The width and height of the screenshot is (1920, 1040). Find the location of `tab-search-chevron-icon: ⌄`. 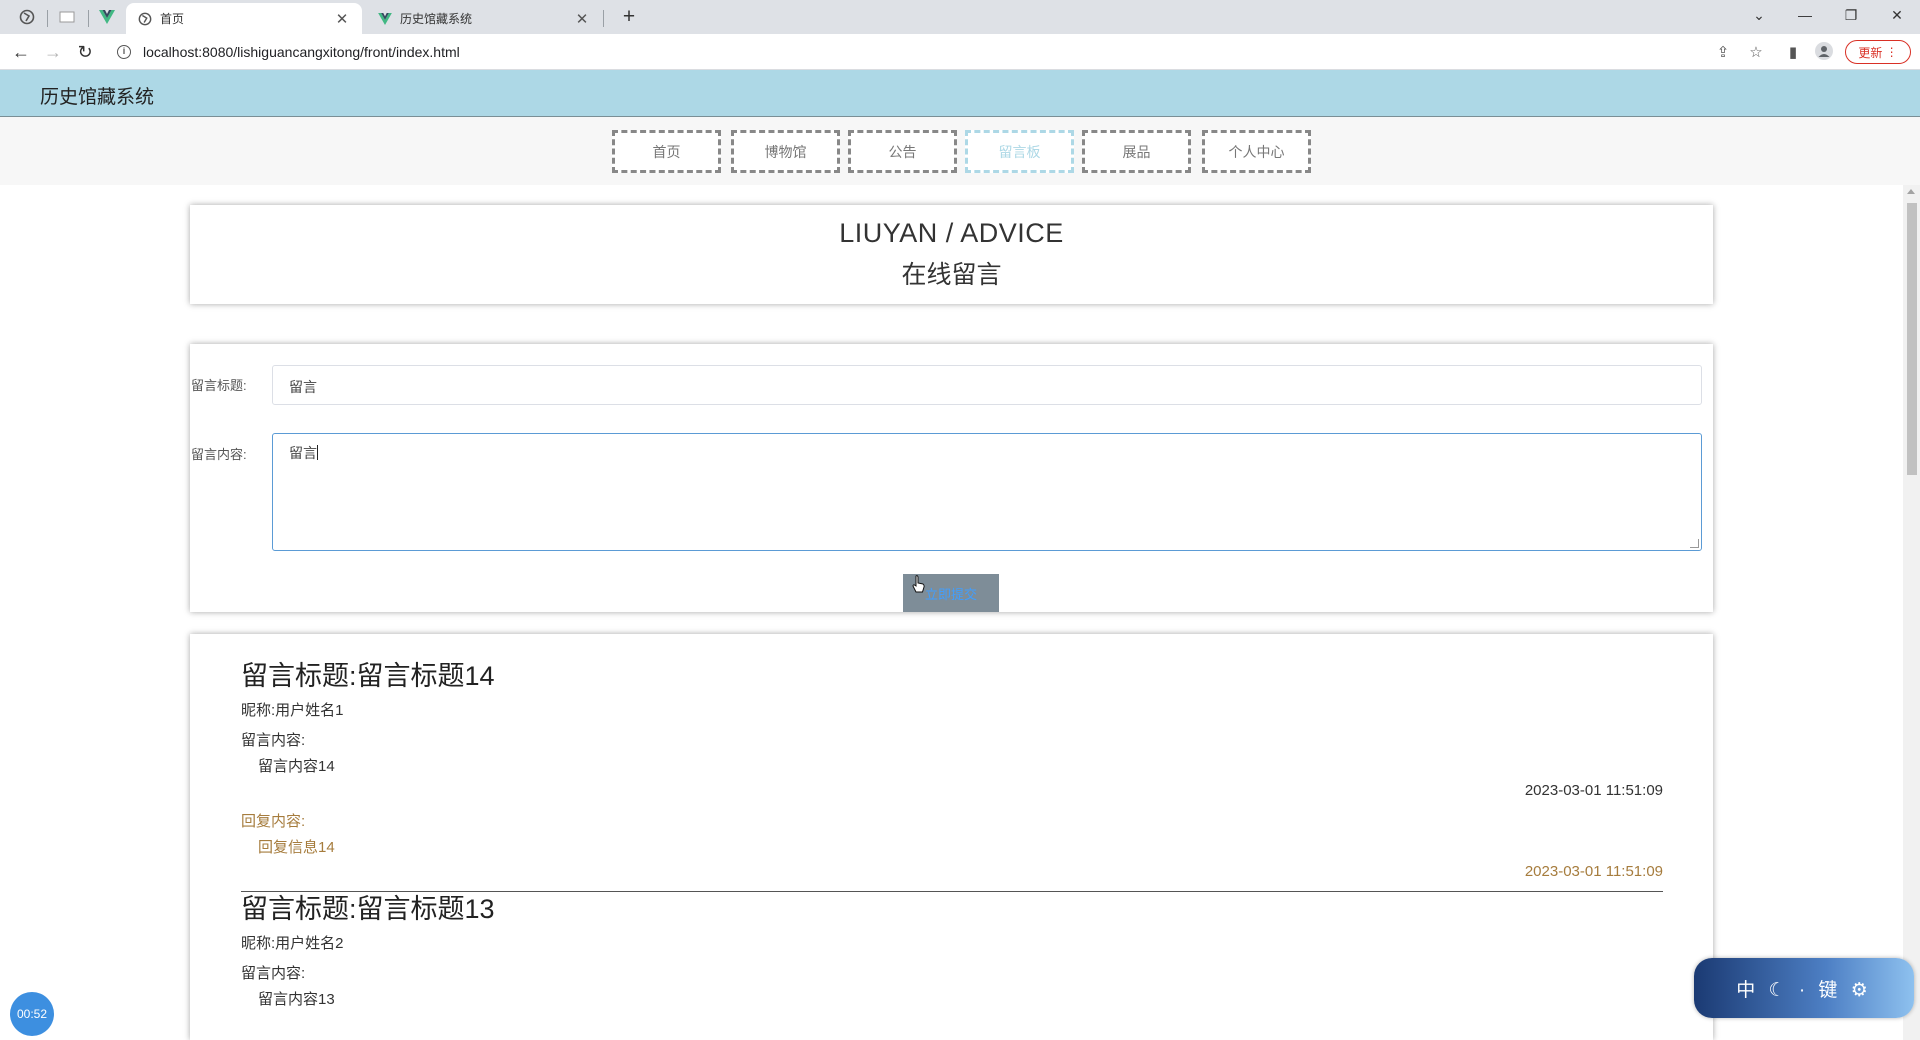

tab-search-chevron-icon: ⌄ is located at coordinates (1759, 15).